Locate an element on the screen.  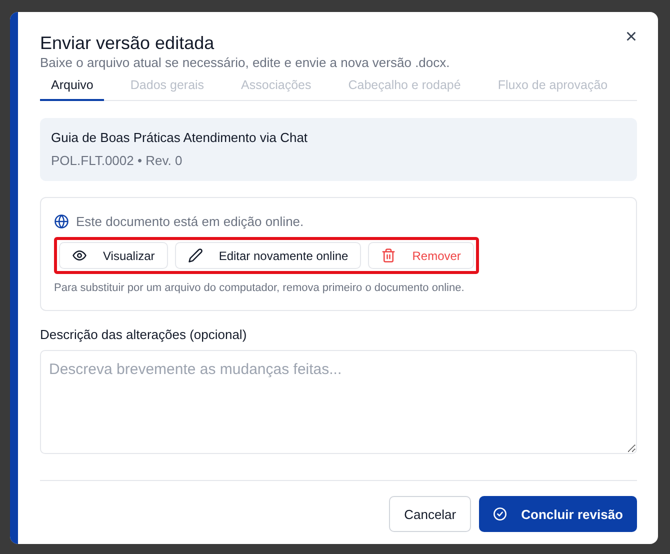
tab: Arquivo is located at coordinates (72, 88).